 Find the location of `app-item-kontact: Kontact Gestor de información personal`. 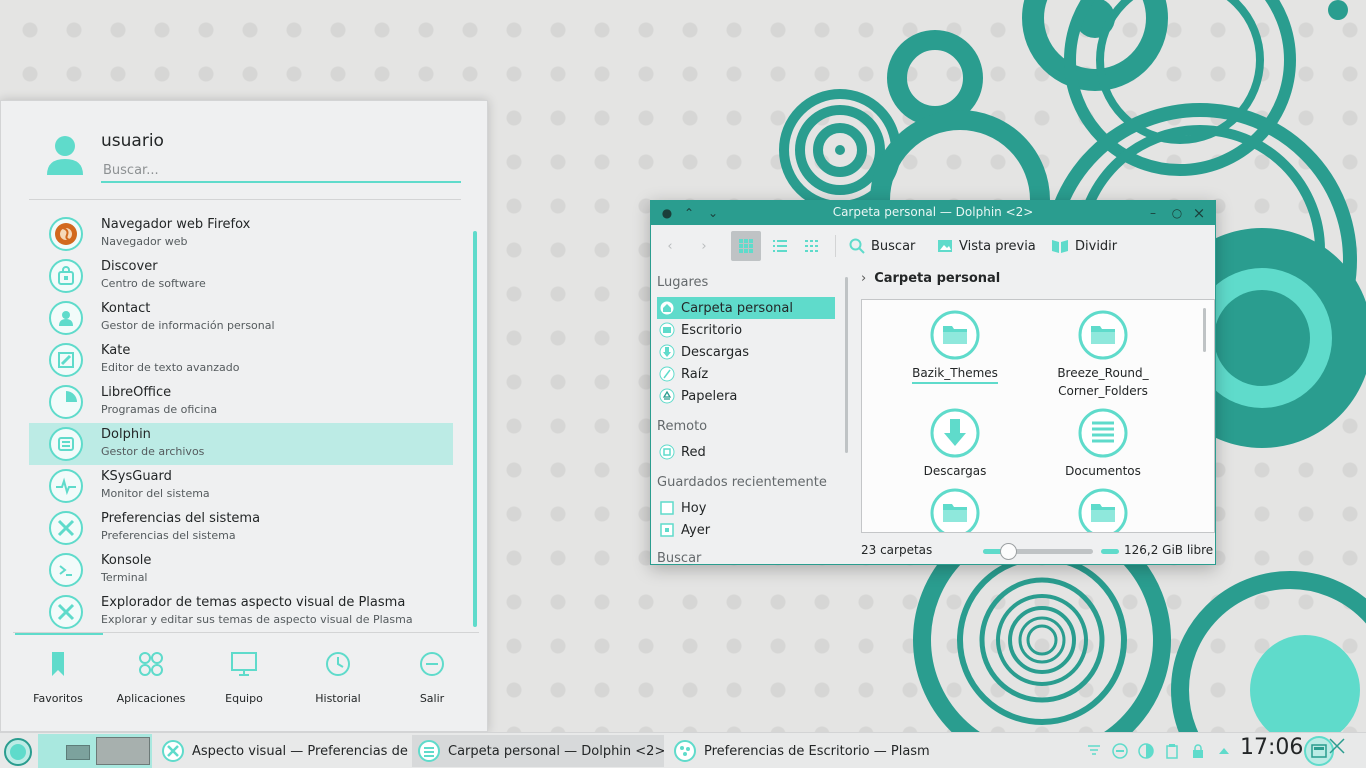

app-item-kontact: Kontact Gestor de información personal is located at coordinates (241, 318).